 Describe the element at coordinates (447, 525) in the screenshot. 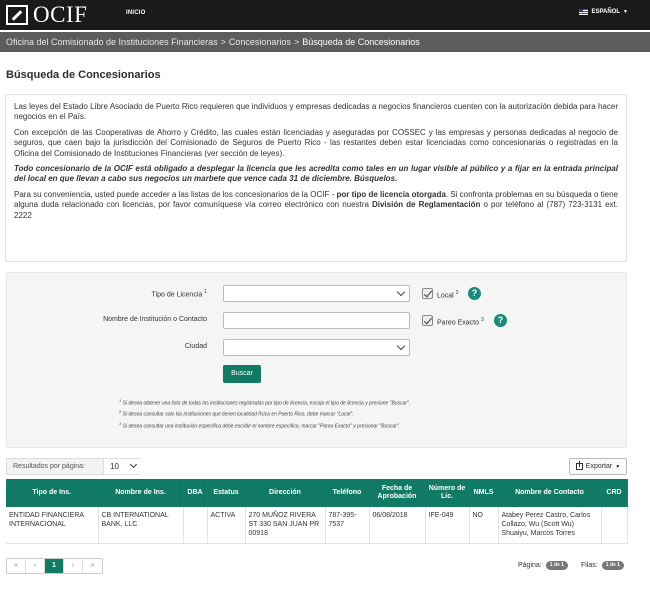

I see `cell-numero: IFE-049` at that location.